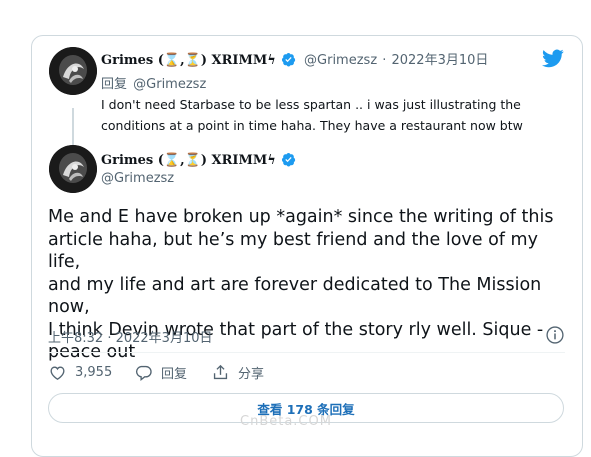 Image resolution: width=591 pixels, height=457 pixels. What do you see at coordinates (555, 337) in the screenshot?
I see `info-icon` at bounding box center [555, 337].